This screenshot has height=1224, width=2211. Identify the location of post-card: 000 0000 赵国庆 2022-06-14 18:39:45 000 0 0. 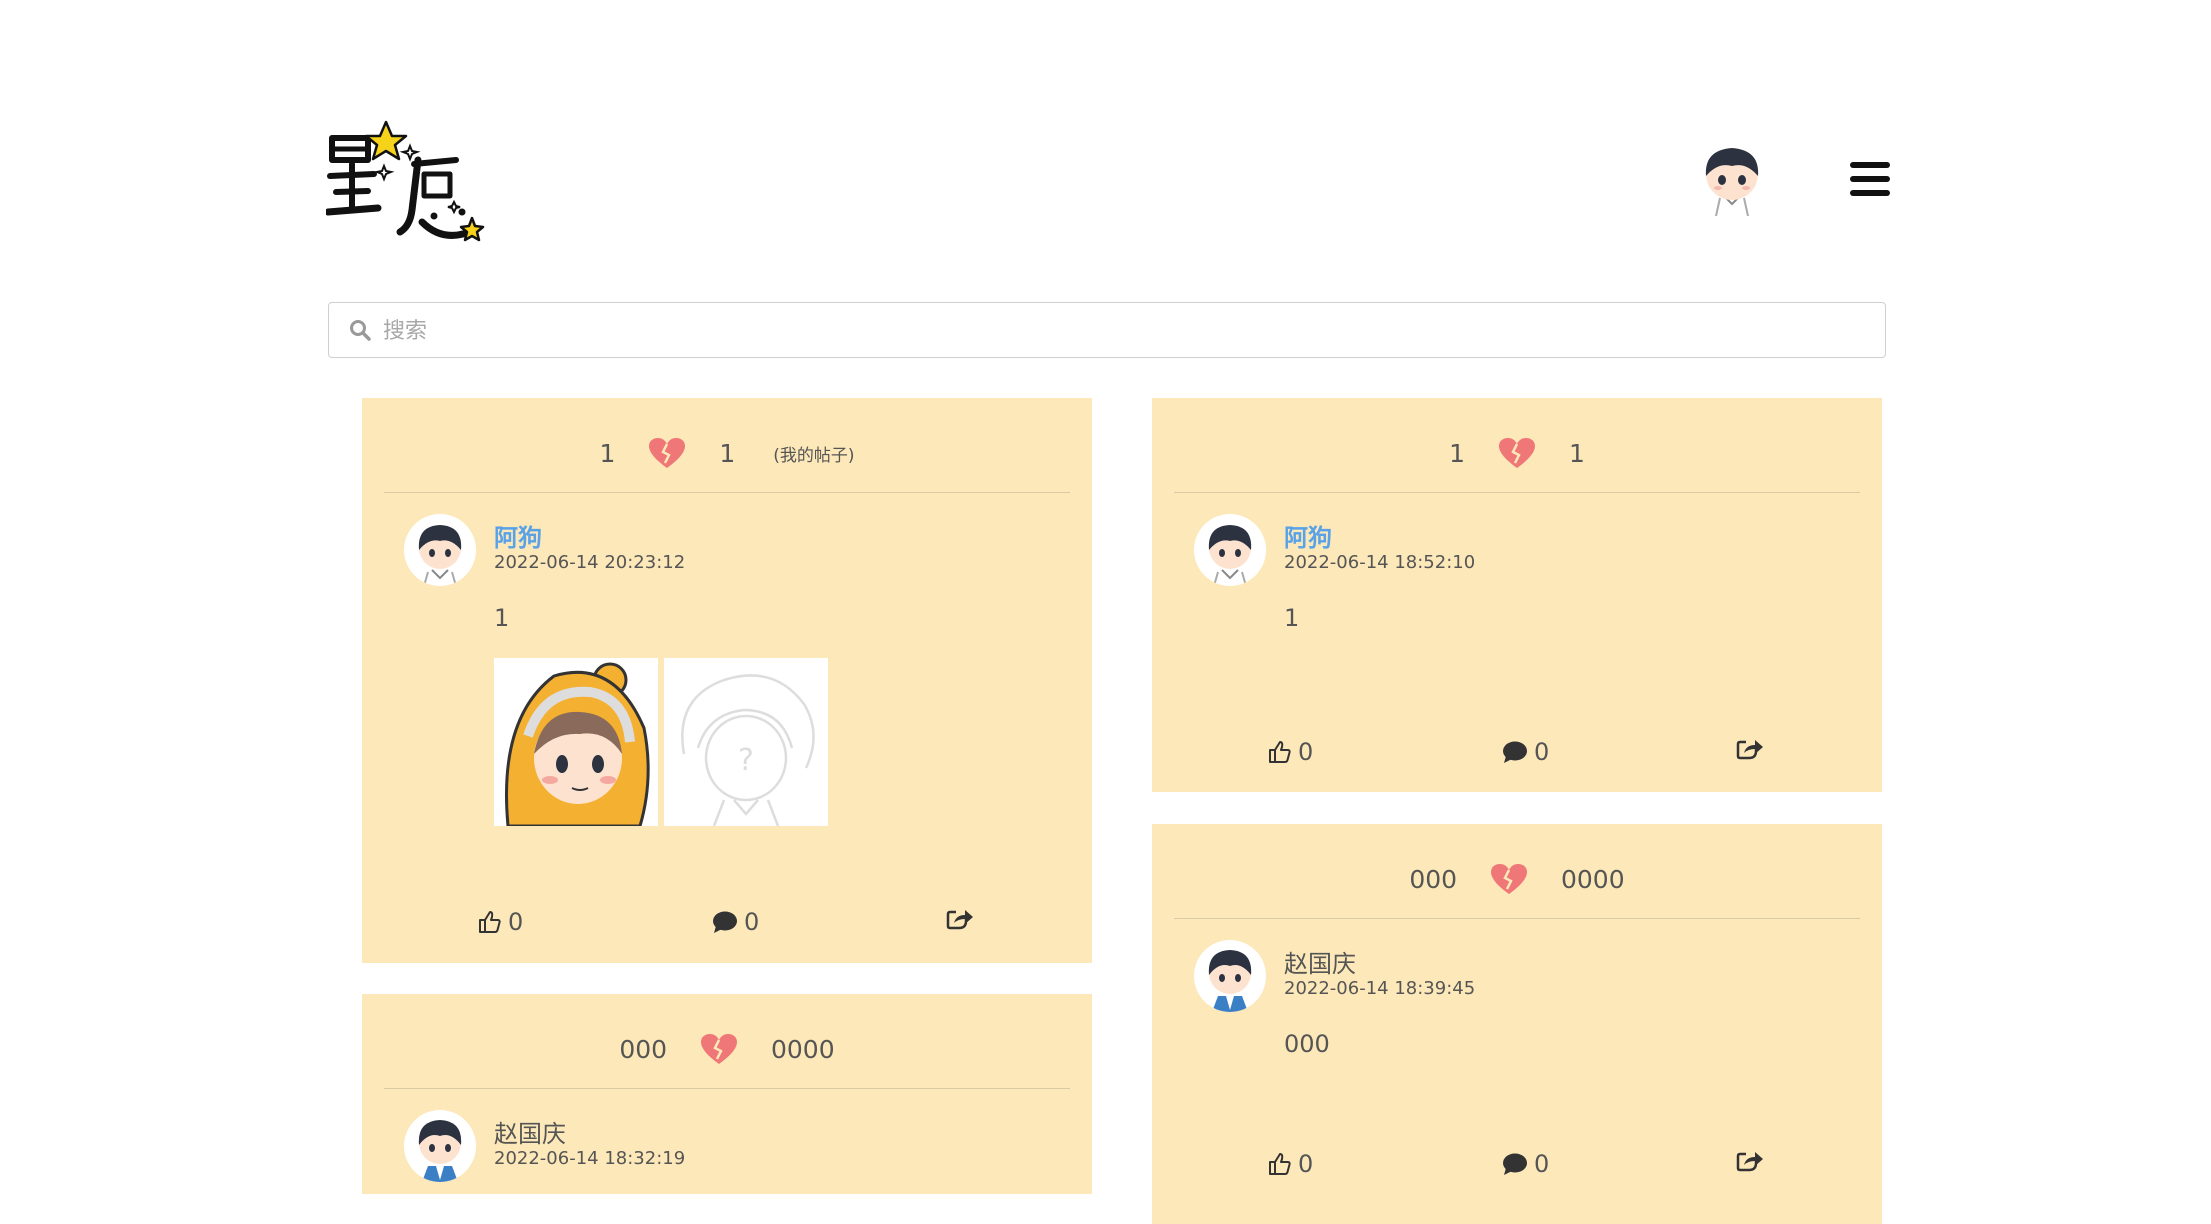
(1517, 1024).